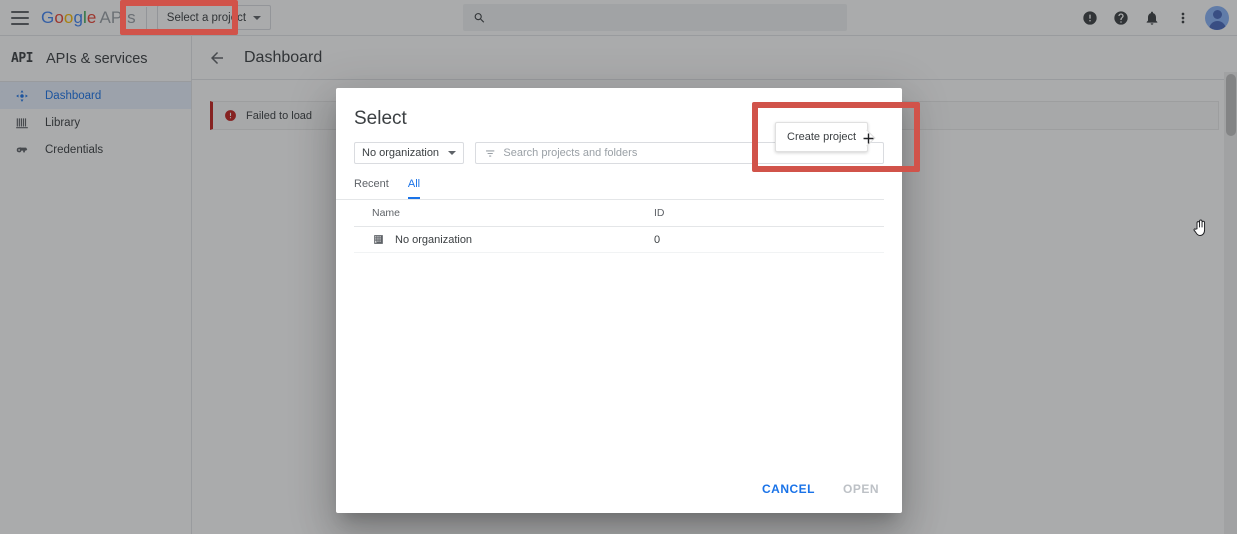 The image size is (1237, 534). What do you see at coordinates (490, 153) in the screenshot?
I see `filter-icon` at bounding box center [490, 153].